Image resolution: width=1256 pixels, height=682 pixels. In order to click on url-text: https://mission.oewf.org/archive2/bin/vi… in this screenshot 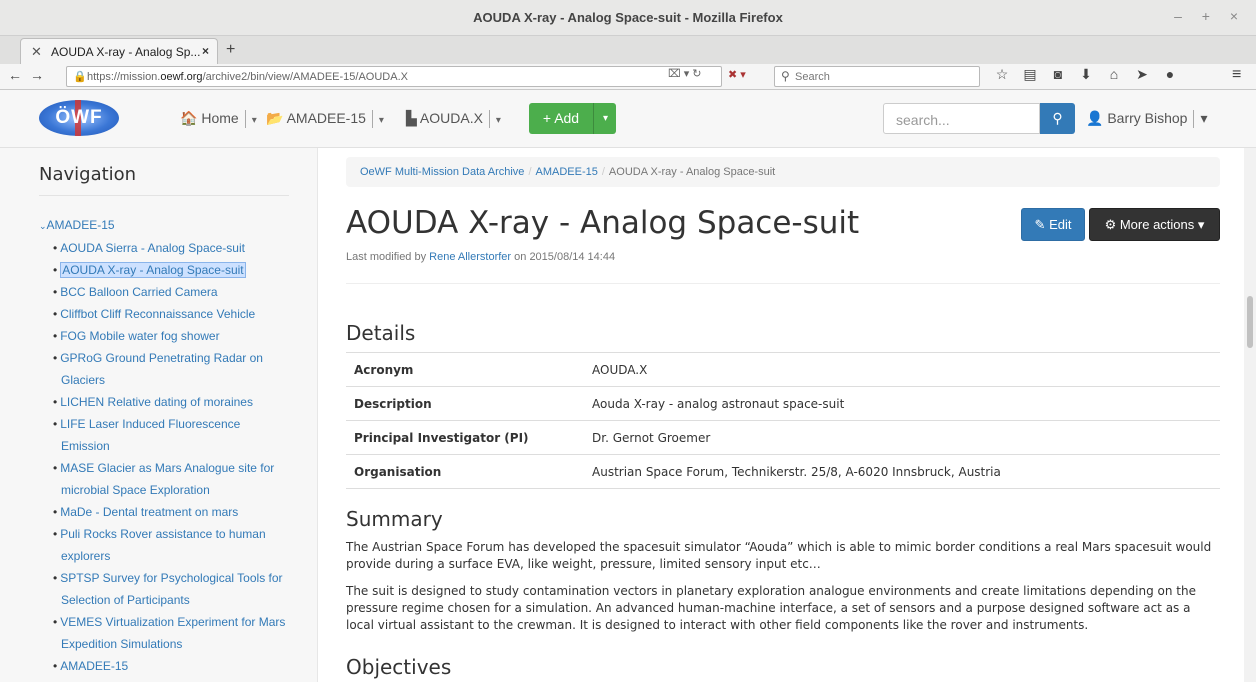, I will do `click(247, 77)`.